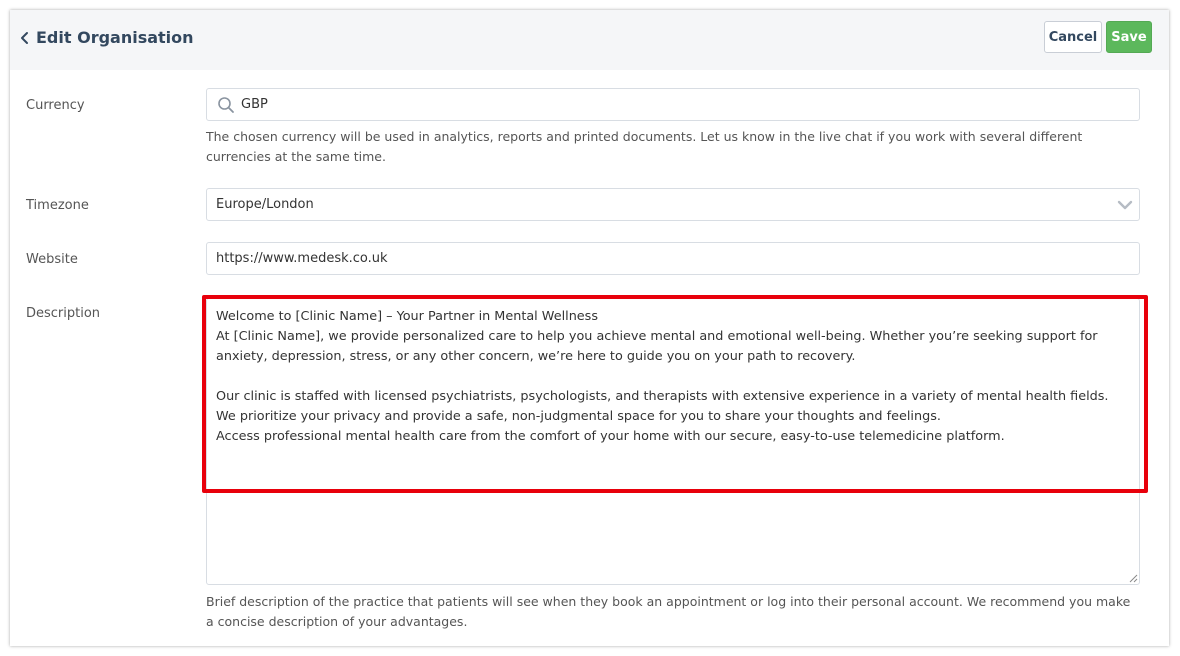 The image size is (1180, 656). I want to click on save-button: Save, so click(1129, 37).